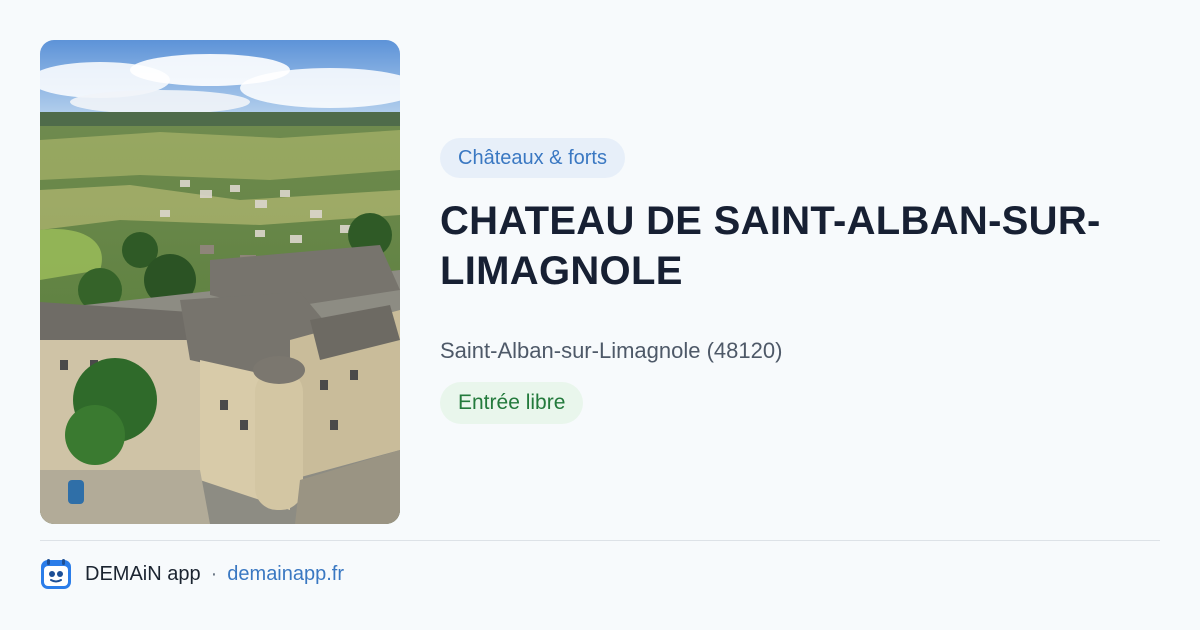 The height and width of the screenshot is (630, 1200). Describe the element at coordinates (600, 540) in the screenshot. I see `divider` at that location.